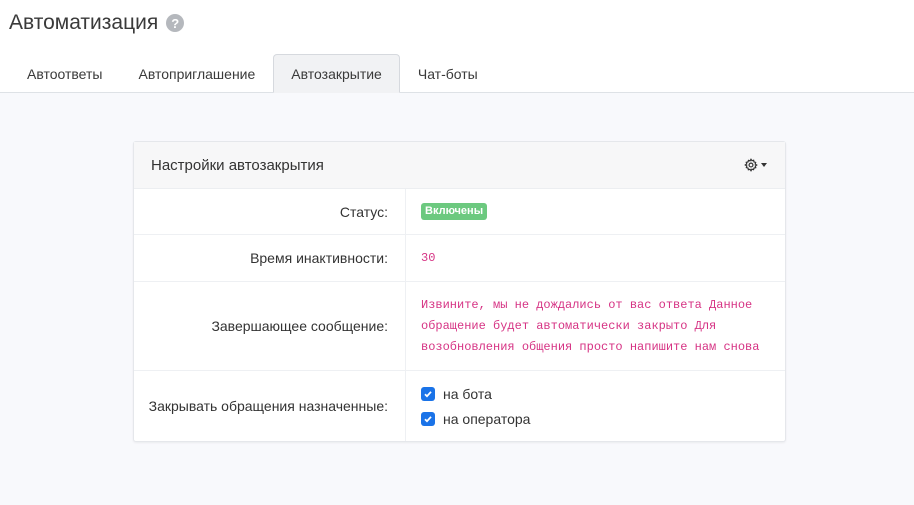  Describe the element at coordinates (467, 393) in the screenshot. I see `option-bot-label: на бота` at that location.